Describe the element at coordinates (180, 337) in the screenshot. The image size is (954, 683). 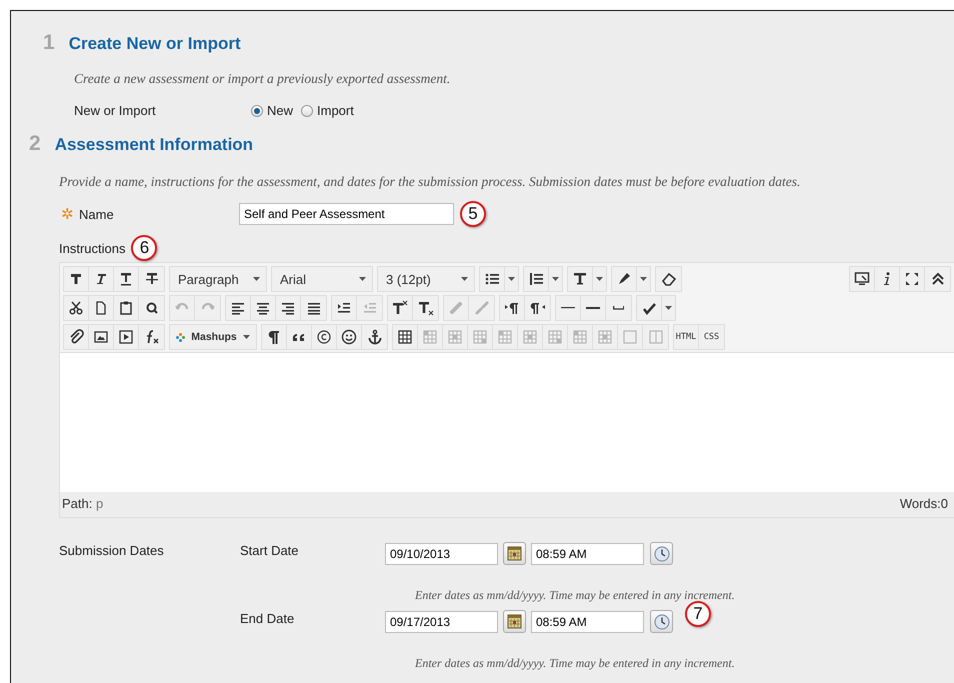
I see `dots-icon` at that location.